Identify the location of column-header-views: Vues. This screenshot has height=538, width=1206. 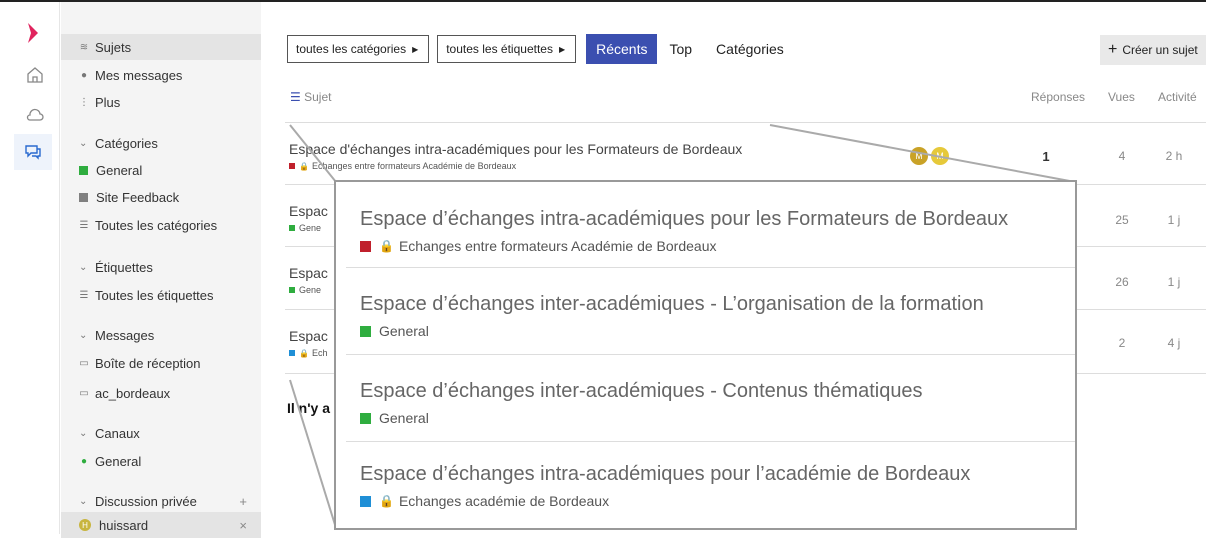
(1121, 97).